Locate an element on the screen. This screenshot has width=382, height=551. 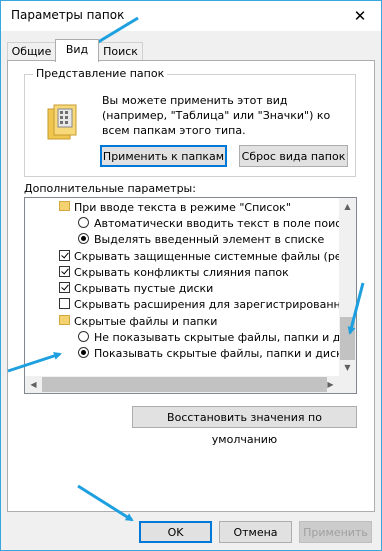
list-item-label: Показывать скрытые файлы, папки и диски is located at coordinates (222, 353).